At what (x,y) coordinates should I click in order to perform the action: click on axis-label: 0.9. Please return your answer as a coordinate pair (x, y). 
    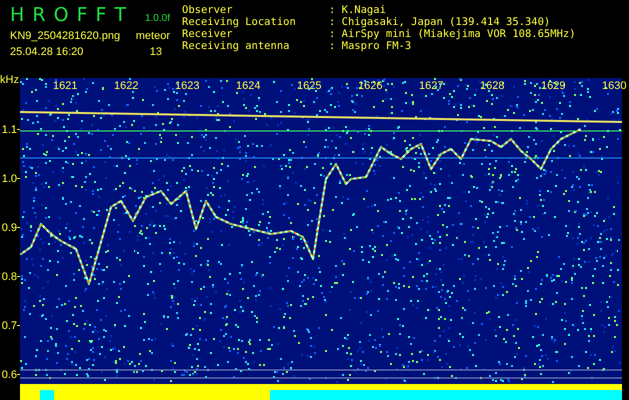
    Looking at the image, I should click on (9, 228).